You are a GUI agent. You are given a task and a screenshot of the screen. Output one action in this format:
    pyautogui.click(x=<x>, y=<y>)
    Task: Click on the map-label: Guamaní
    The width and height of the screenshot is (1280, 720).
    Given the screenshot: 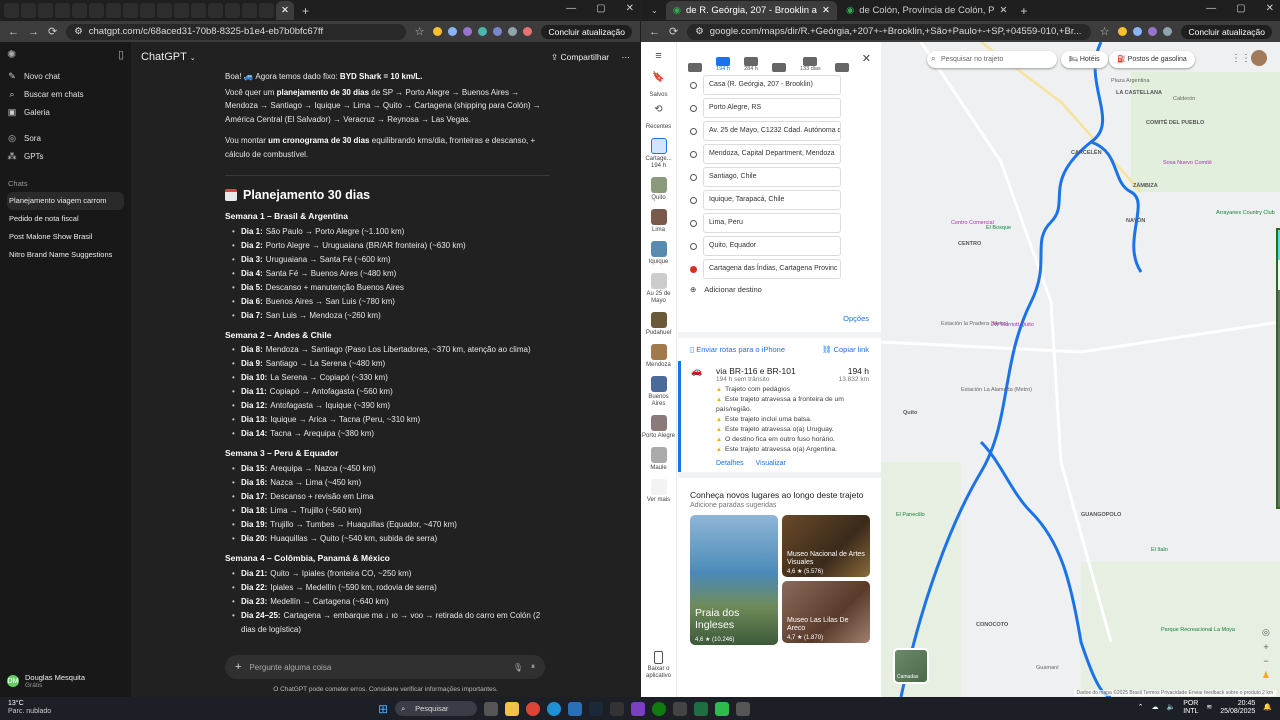 What is the action you would take?
    pyautogui.click(x=1047, y=668)
    